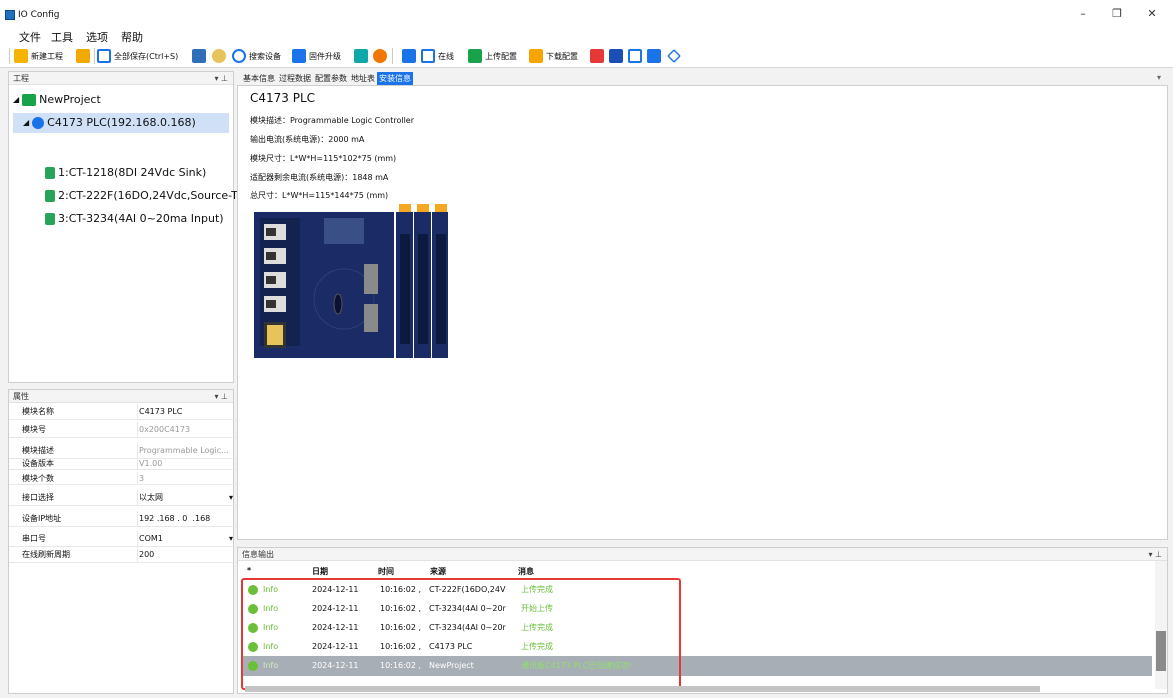 This screenshot has height=698, width=1173. What do you see at coordinates (29, 100) in the screenshot?
I see `home-icon` at bounding box center [29, 100].